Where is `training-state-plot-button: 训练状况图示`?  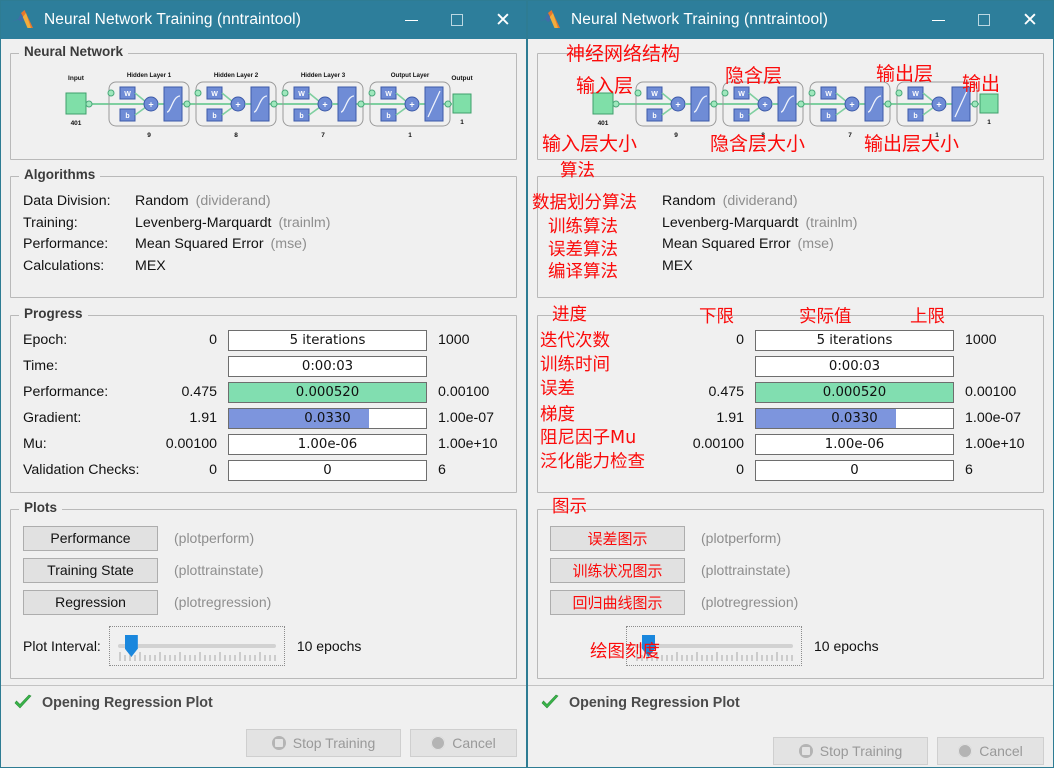 training-state-plot-button: 训练状况图示 is located at coordinates (617, 570).